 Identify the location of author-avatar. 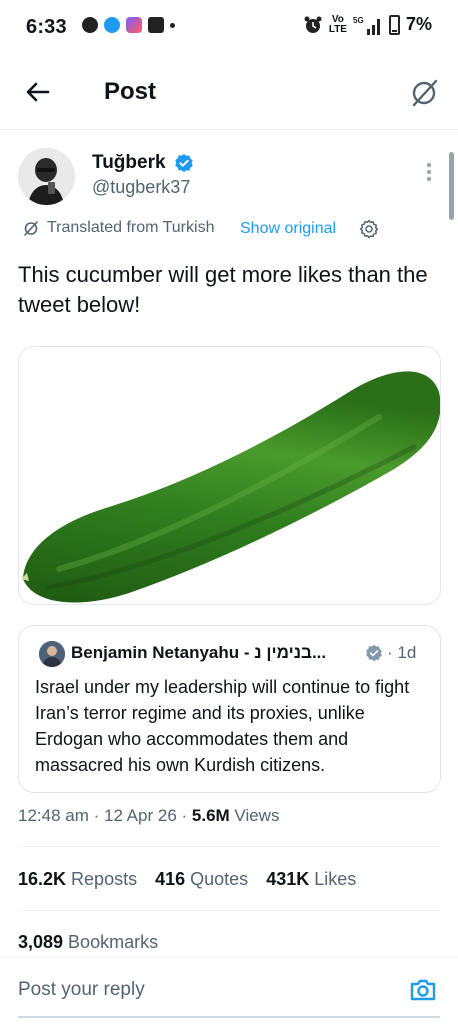
(46, 176).